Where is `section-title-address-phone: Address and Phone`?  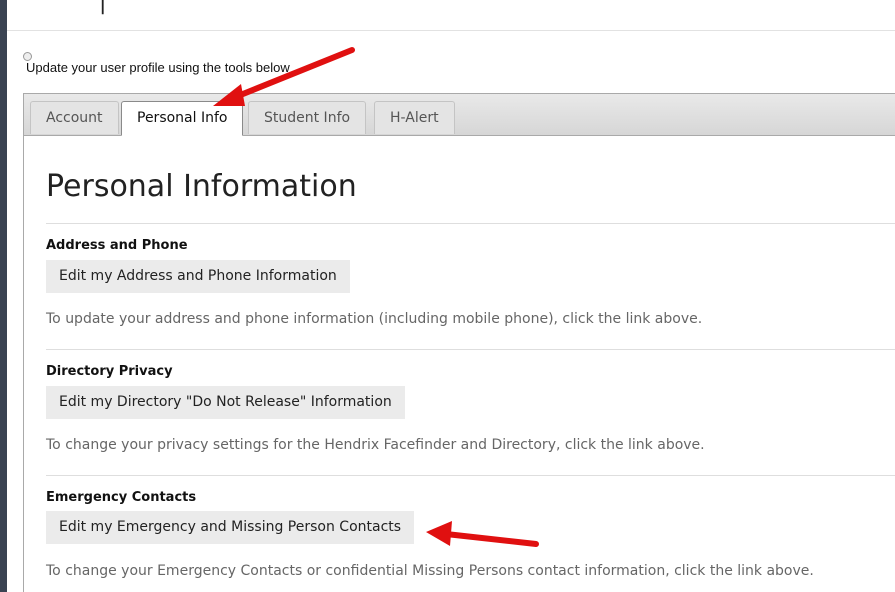
section-title-address-phone: Address and Phone is located at coordinates (117, 245).